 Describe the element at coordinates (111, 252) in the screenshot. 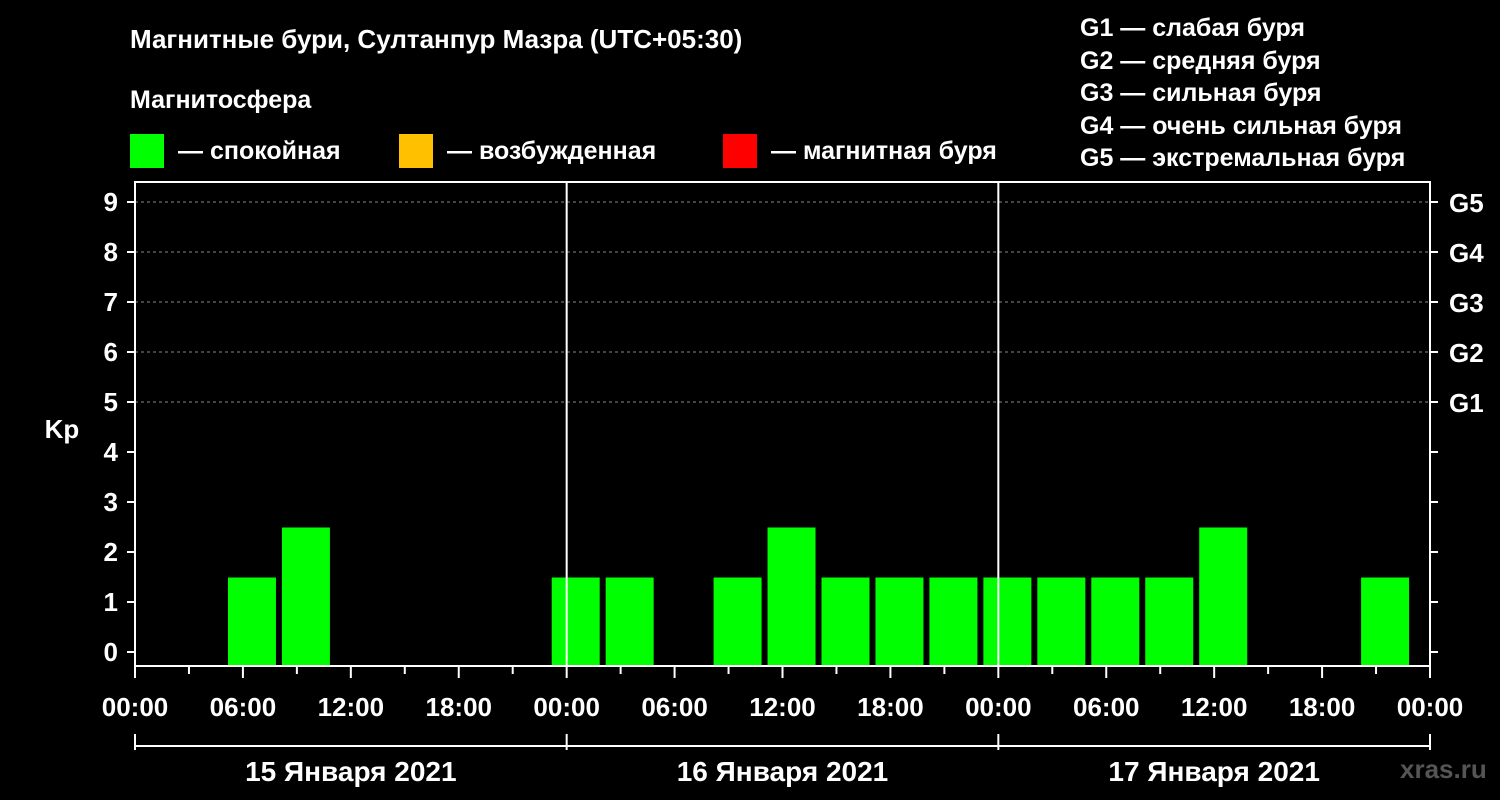

I see `y-tick-label-8: 8` at that location.